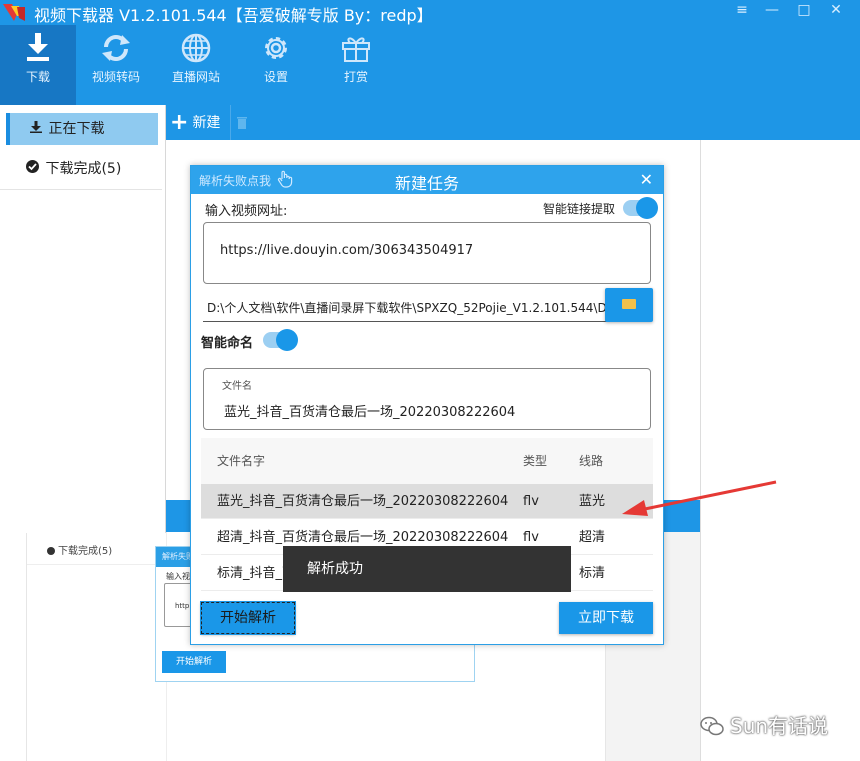 The width and height of the screenshot is (860, 761). Describe the element at coordinates (356, 49) in the screenshot. I see `gift-icon` at that location.